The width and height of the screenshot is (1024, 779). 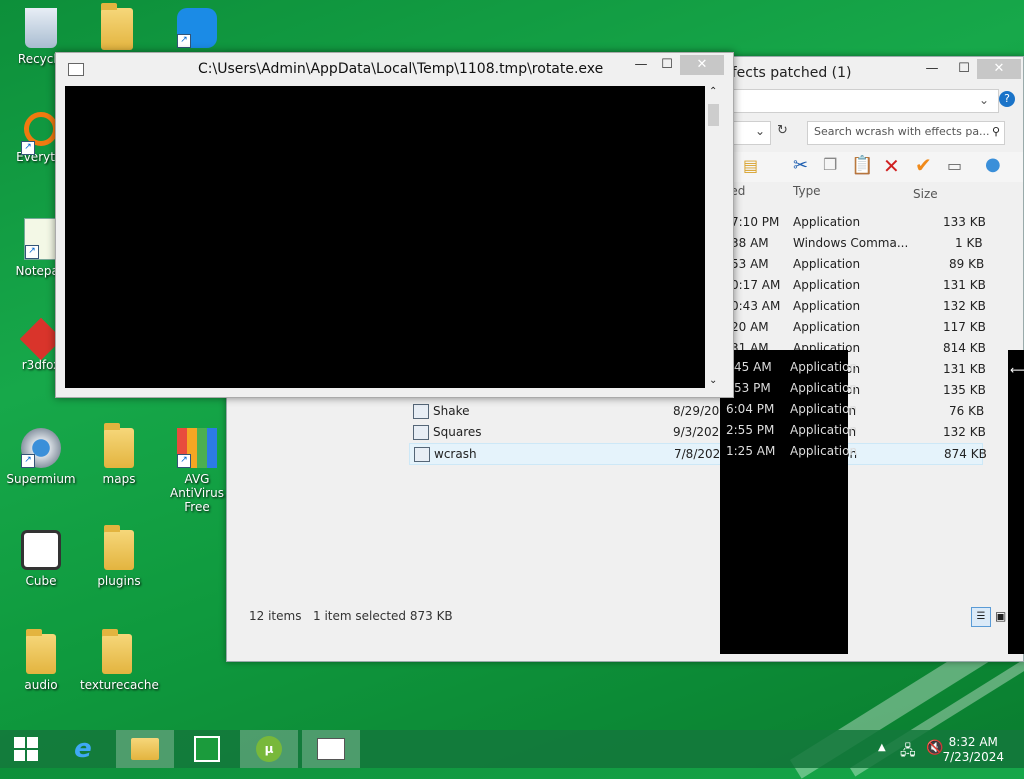 I want to click on network-icon: 🖧, so click(x=908, y=752).